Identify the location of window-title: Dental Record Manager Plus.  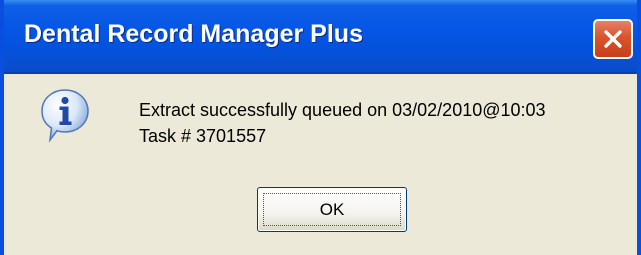
(193, 34).